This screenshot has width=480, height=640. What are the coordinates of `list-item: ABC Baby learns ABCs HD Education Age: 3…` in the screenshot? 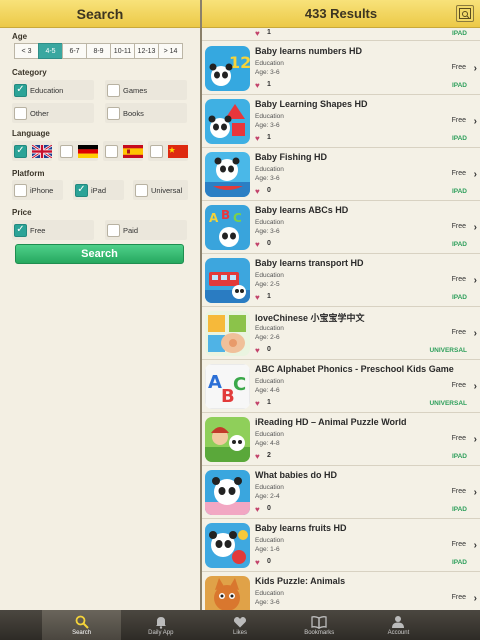 It's located at (341, 227).